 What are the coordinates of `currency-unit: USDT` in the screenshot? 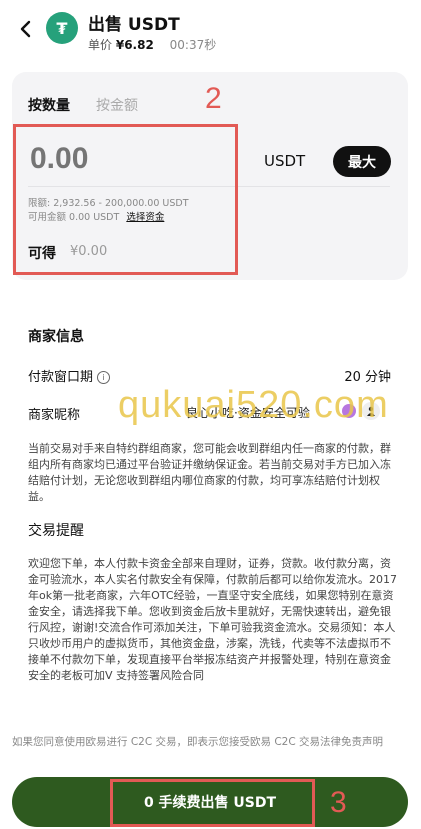 It's located at (285, 161).